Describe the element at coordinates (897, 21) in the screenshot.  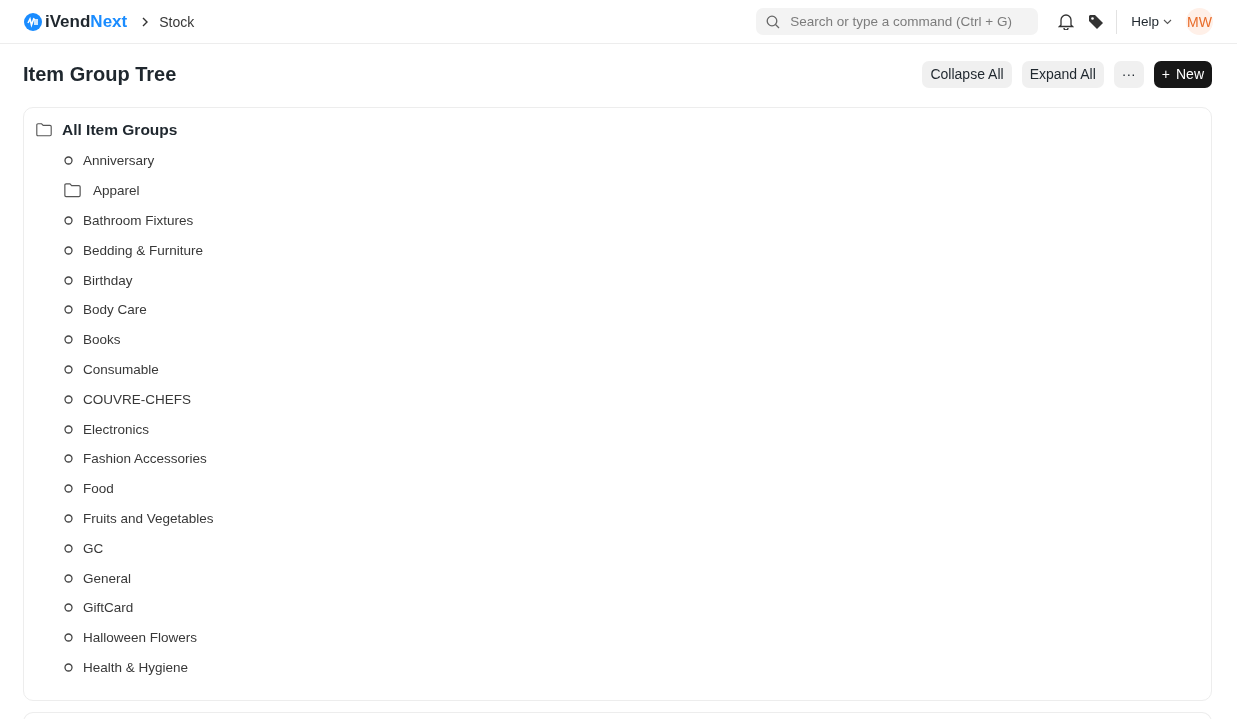
I see `search-field: Search or type a command (Ctrl + G)` at that location.